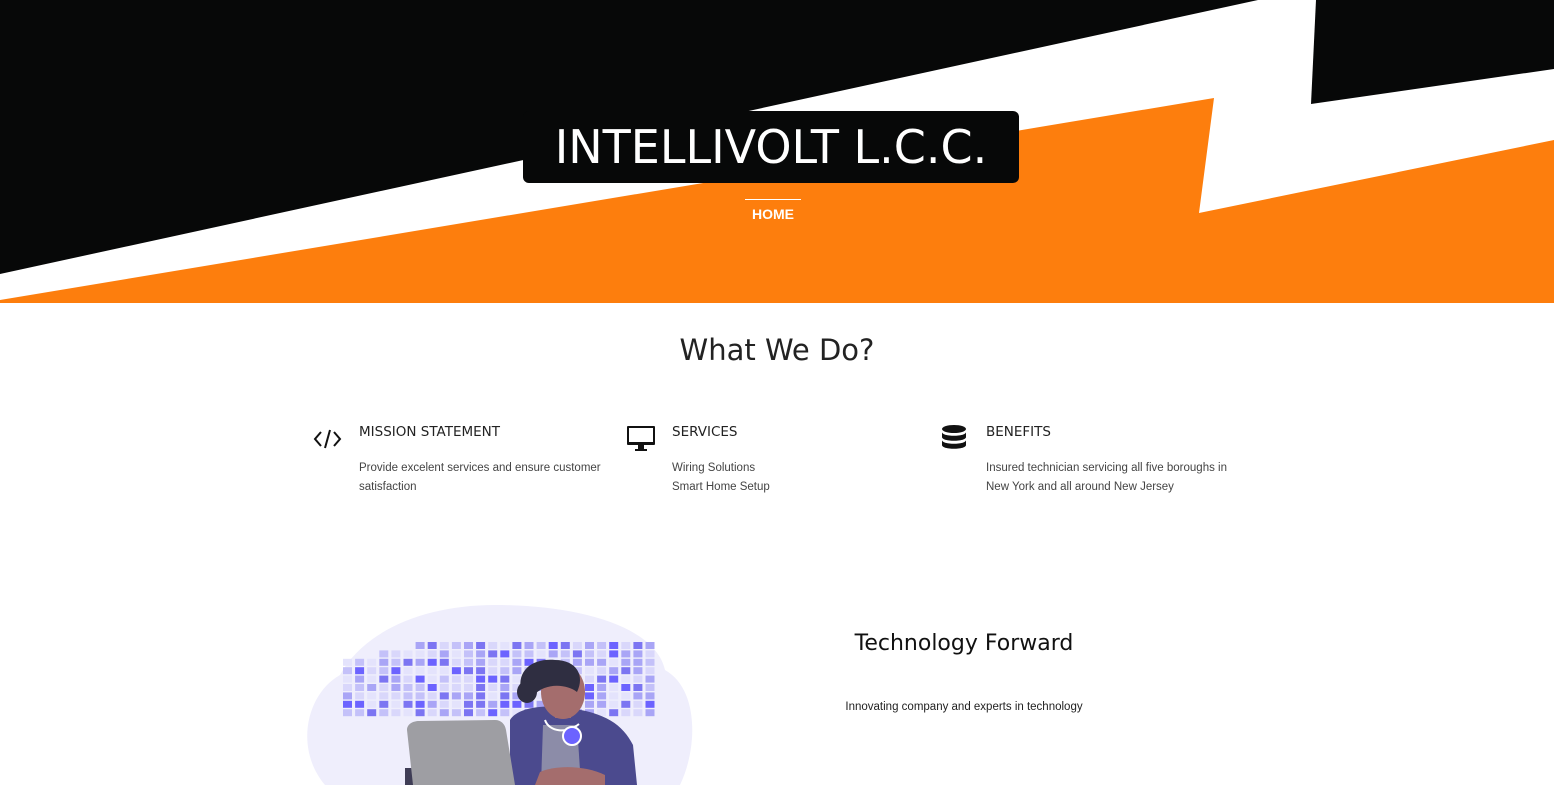 The width and height of the screenshot is (1554, 790). Describe the element at coordinates (705, 432) in the screenshot. I see `feature-title: SERVICES` at that location.